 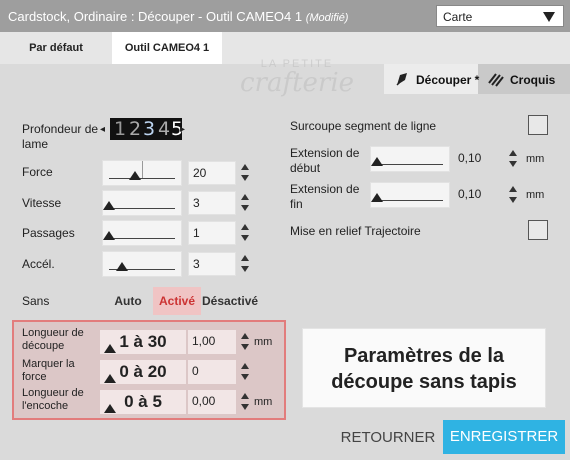 What do you see at coordinates (230, 301) in the screenshot?
I see `matless-off-button: Désactivé` at bounding box center [230, 301].